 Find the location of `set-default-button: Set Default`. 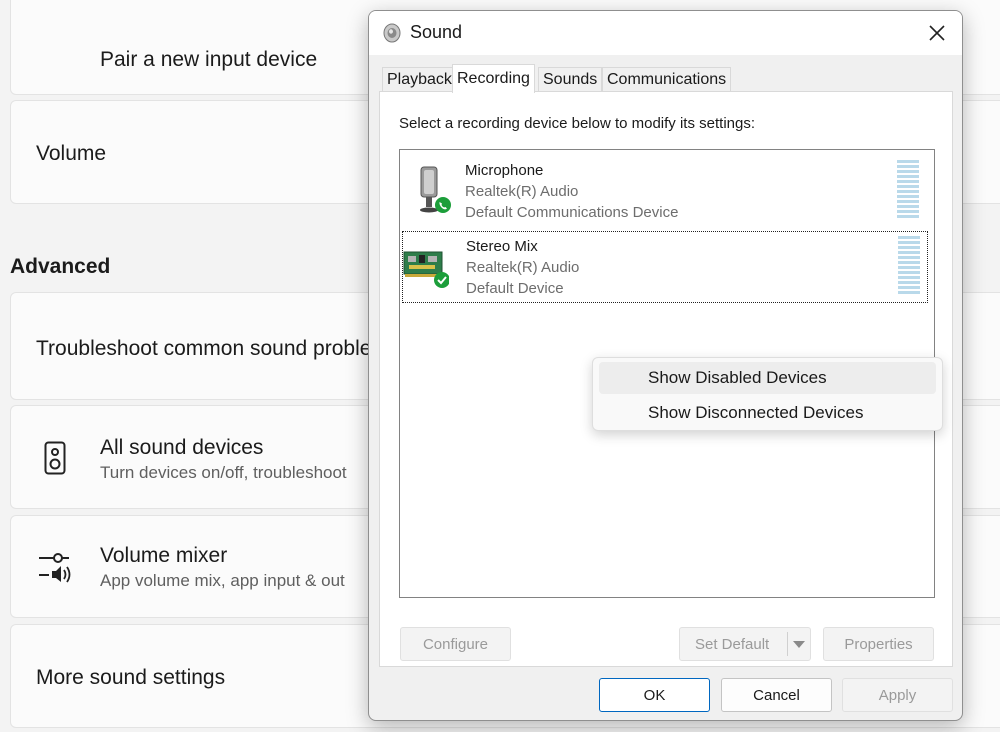

set-default-button: Set Default is located at coordinates (745, 644).